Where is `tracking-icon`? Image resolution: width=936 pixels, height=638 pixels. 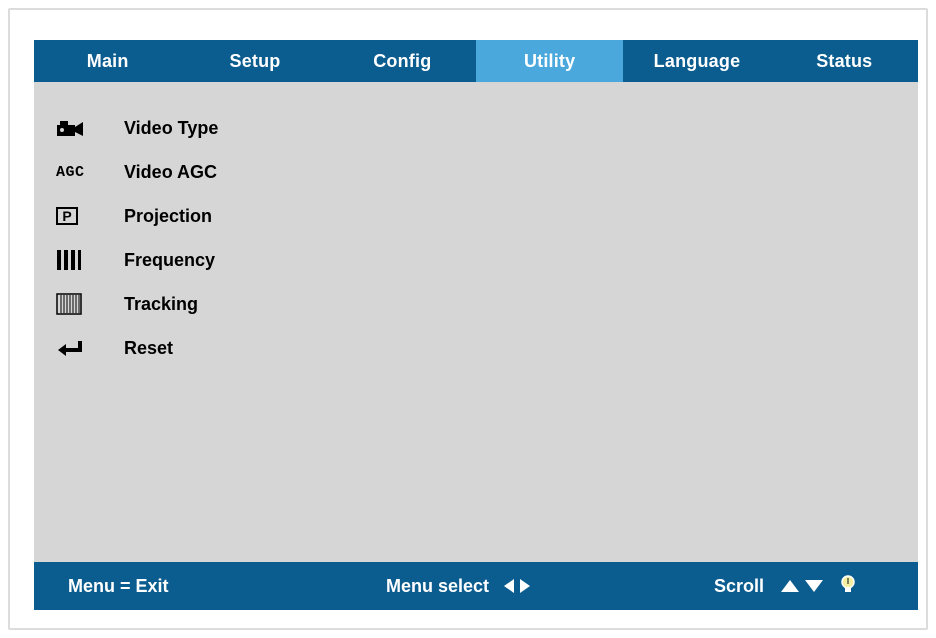 tracking-icon is located at coordinates (79, 304).